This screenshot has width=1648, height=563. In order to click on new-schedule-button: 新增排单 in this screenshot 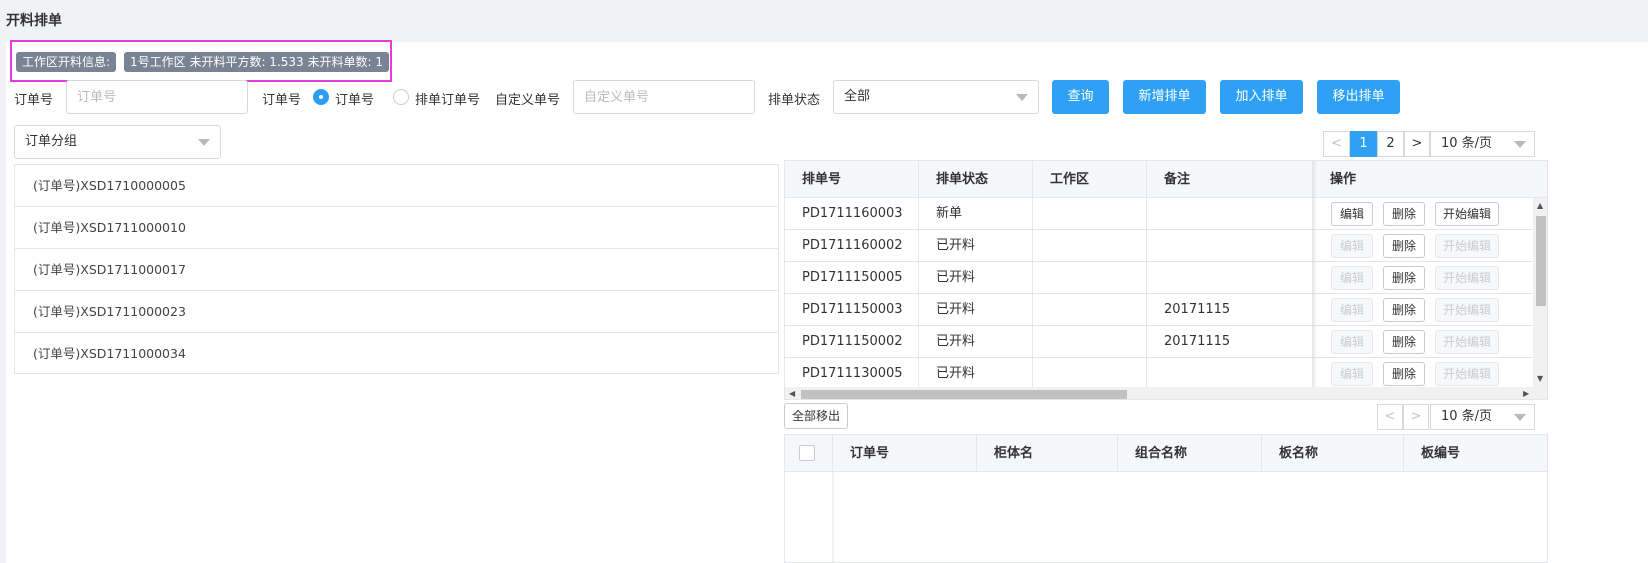, I will do `click(1164, 97)`.